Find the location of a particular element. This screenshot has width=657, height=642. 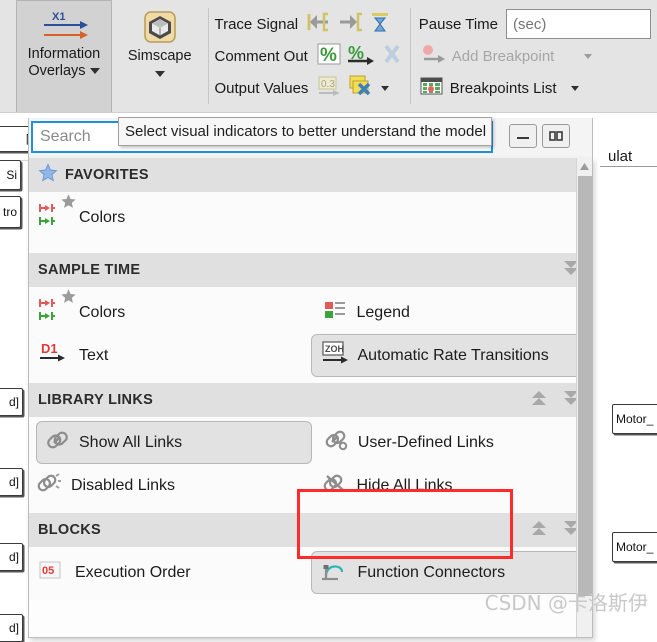

output-value-icon: 0.3 is located at coordinates (329, 88).